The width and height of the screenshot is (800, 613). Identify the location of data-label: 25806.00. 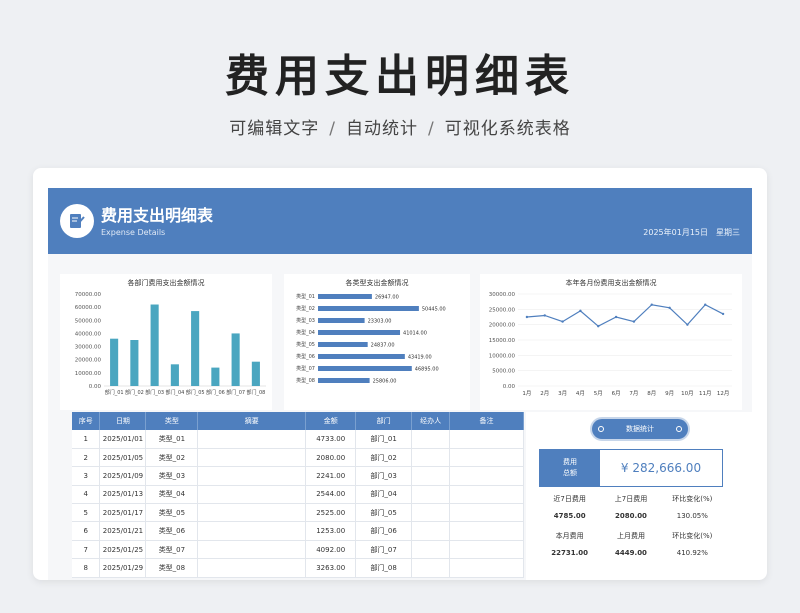
(385, 382).